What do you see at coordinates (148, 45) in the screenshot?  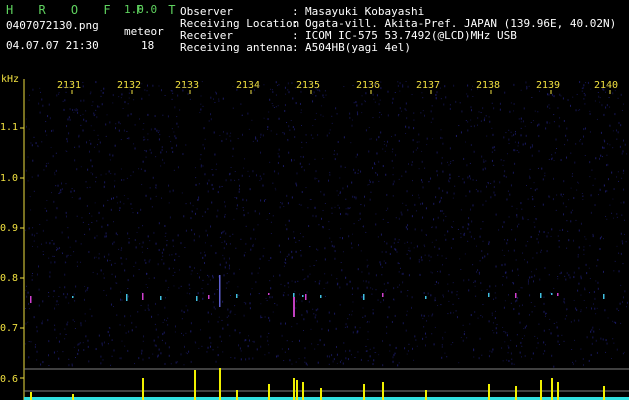 I see `meteor-count: 18` at bounding box center [148, 45].